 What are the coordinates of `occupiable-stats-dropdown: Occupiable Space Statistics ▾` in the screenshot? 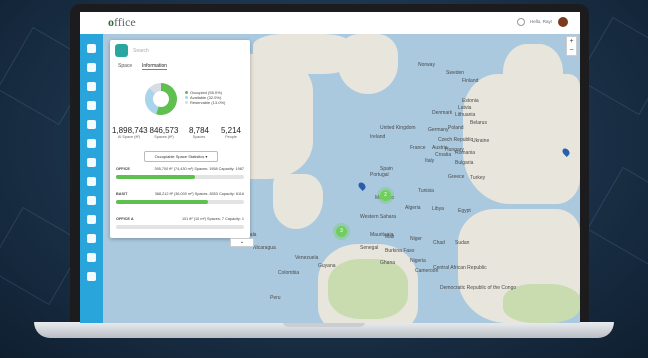 It's located at (181, 156).